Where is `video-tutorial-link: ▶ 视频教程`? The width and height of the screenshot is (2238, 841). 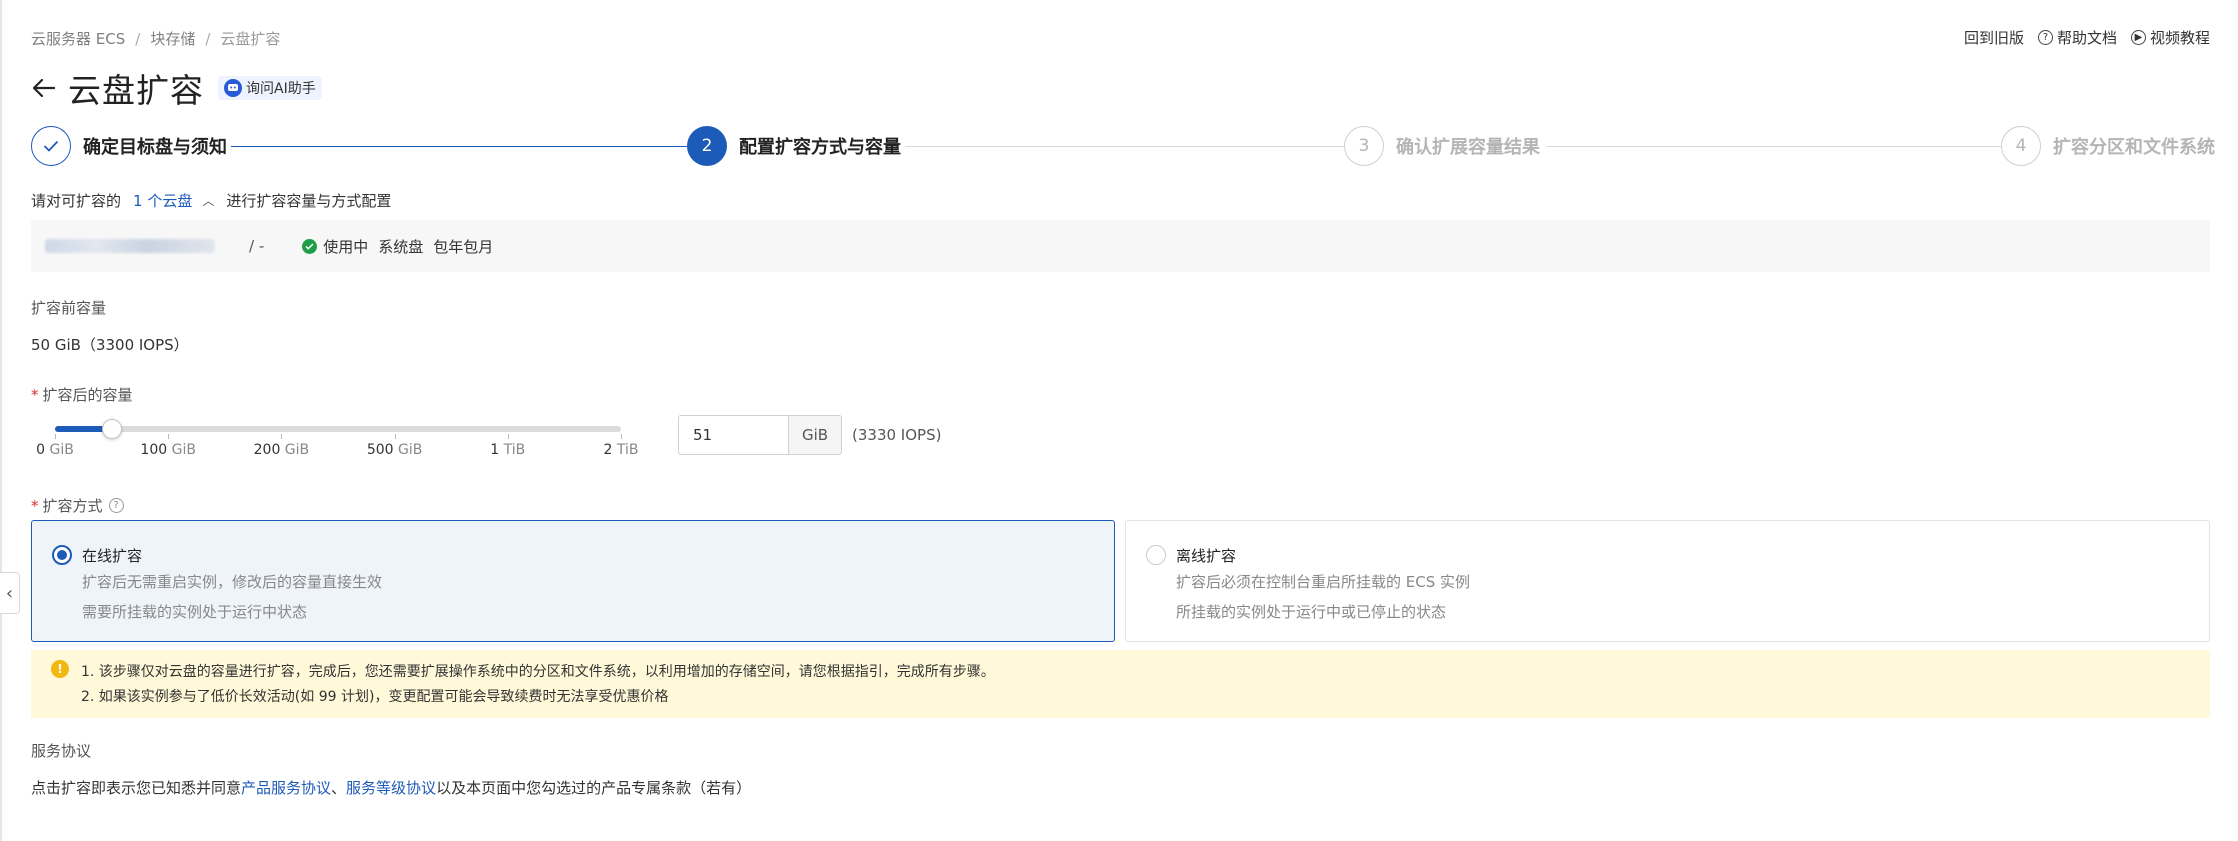 video-tutorial-link: ▶ 视频教程 is located at coordinates (2170, 37).